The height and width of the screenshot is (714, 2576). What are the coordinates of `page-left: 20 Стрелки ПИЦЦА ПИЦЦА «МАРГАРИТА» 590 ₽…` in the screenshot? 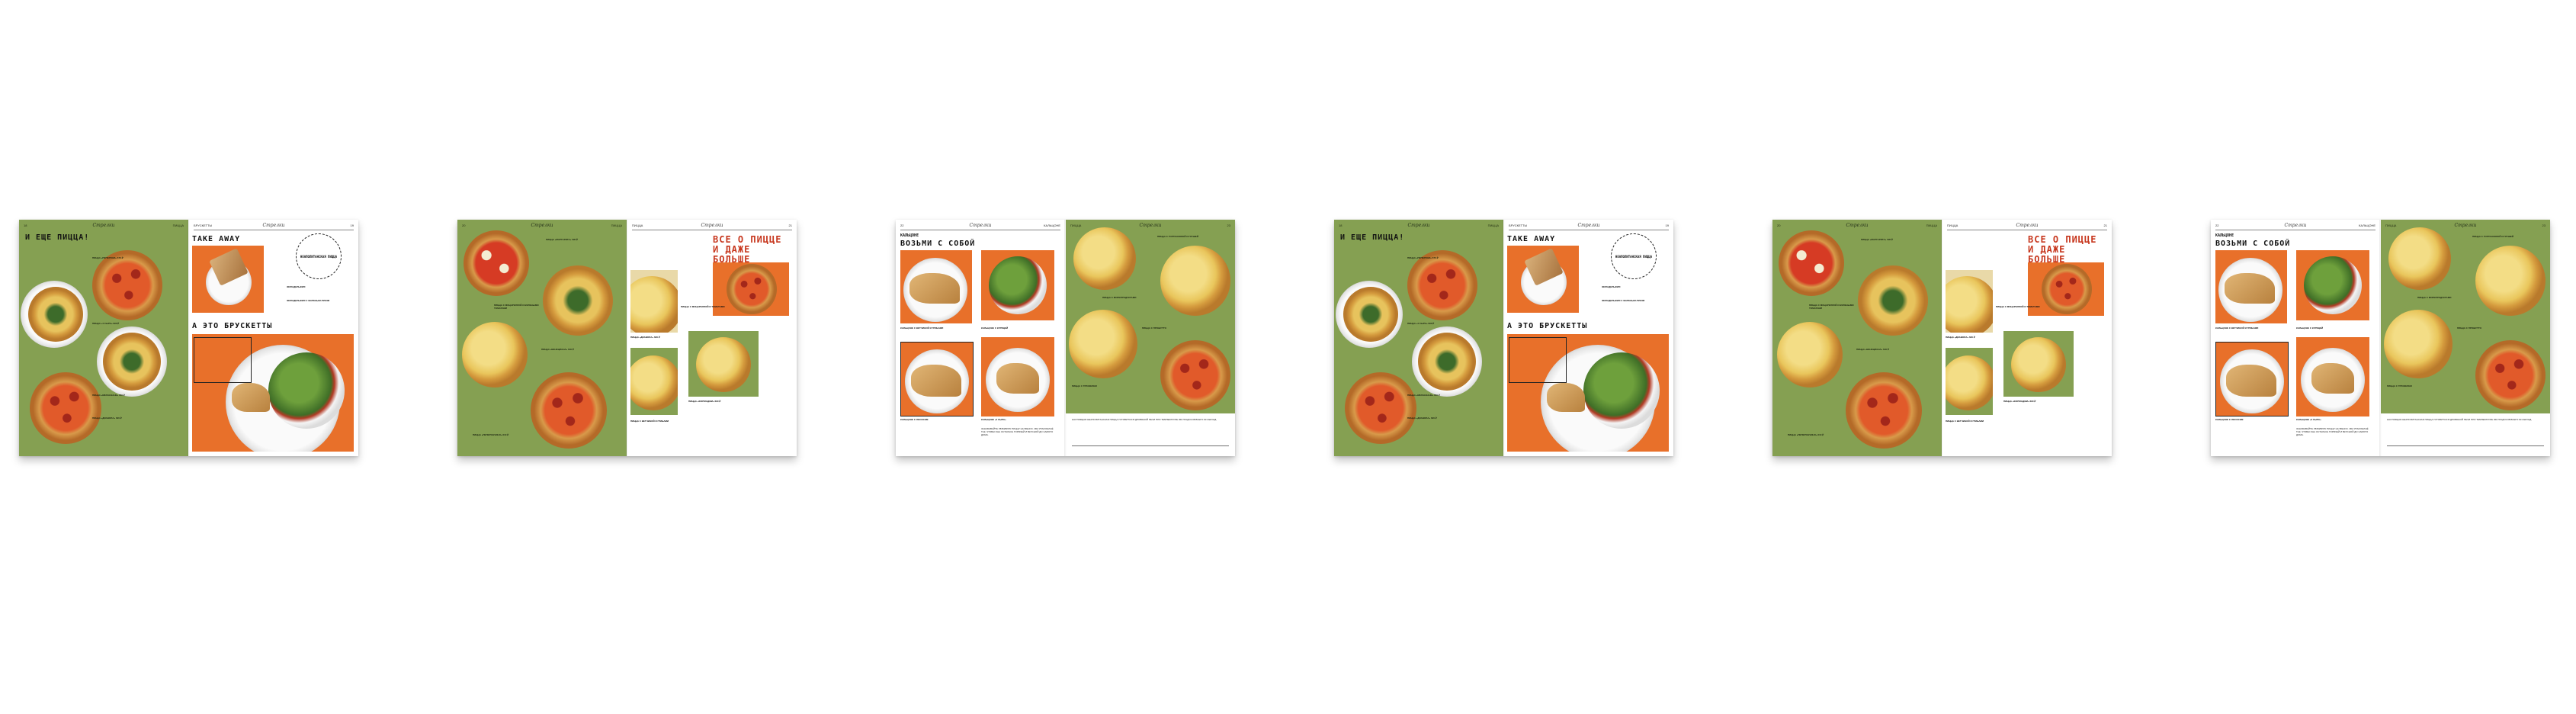 It's located at (1857, 338).